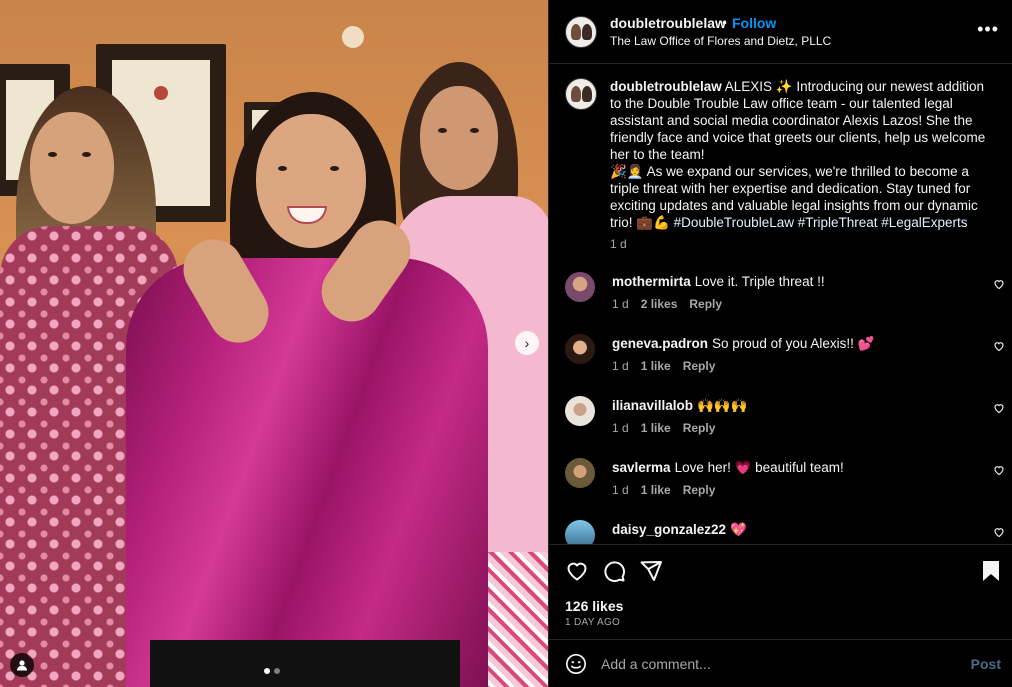  What do you see at coordinates (576, 664) in the screenshot?
I see `emoji-icon` at bounding box center [576, 664].